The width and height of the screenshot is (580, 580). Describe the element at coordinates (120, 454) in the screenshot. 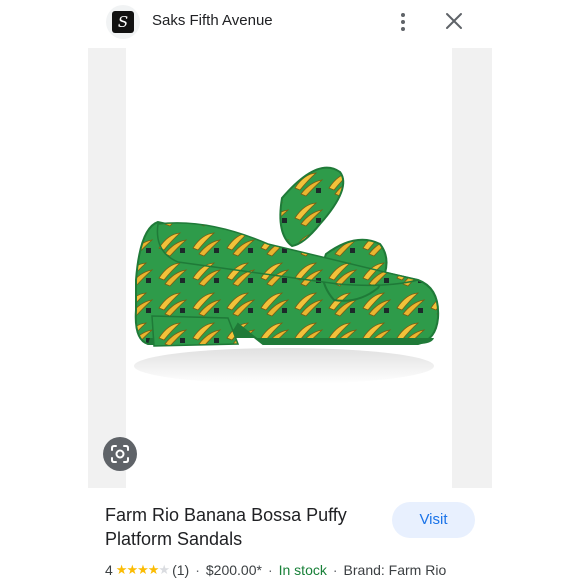

I see `google-lens-icon` at that location.